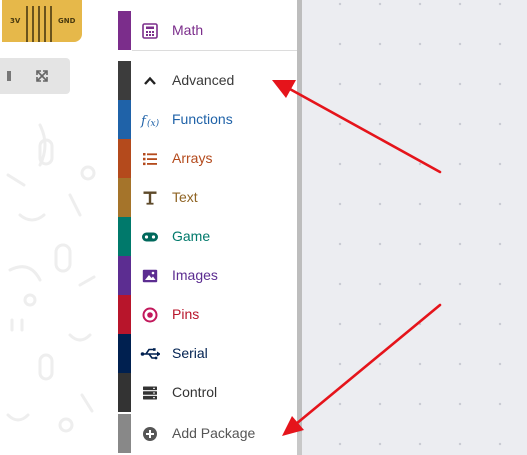 This screenshot has width=527, height=455. Describe the element at coordinates (214, 433) in the screenshot. I see `category-label: Add Package` at that location.